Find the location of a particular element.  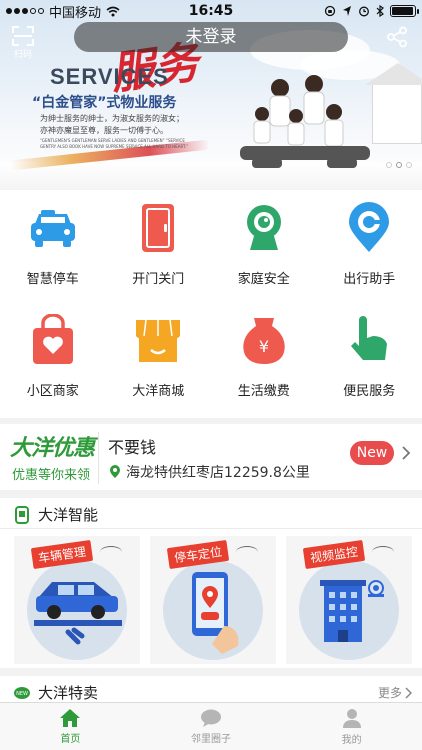

banner-pagination is located at coordinates (399, 165).